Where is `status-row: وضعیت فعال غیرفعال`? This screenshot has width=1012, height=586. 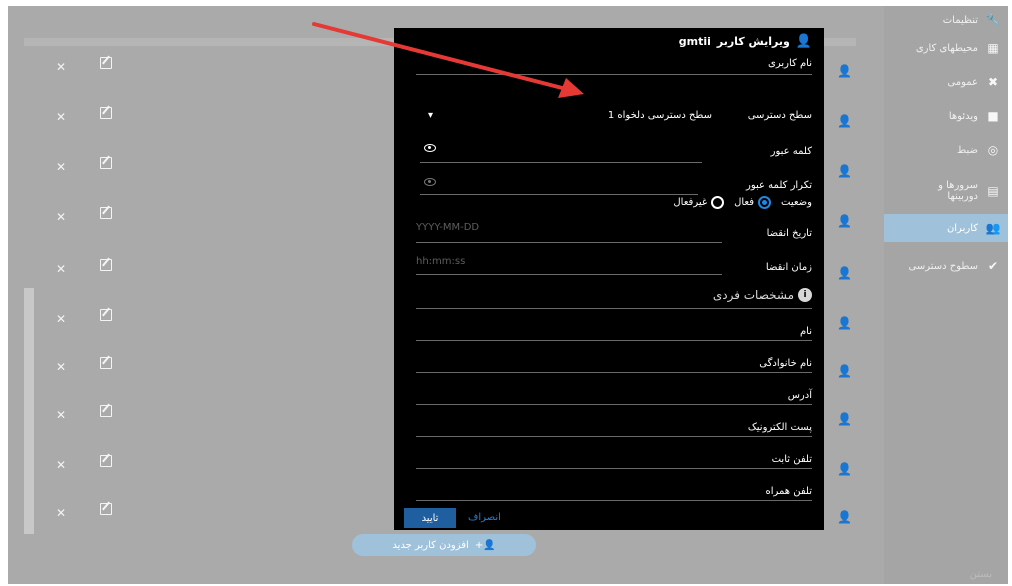 status-row: وضعیت فعال غیرفعال is located at coordinates (742, 202).